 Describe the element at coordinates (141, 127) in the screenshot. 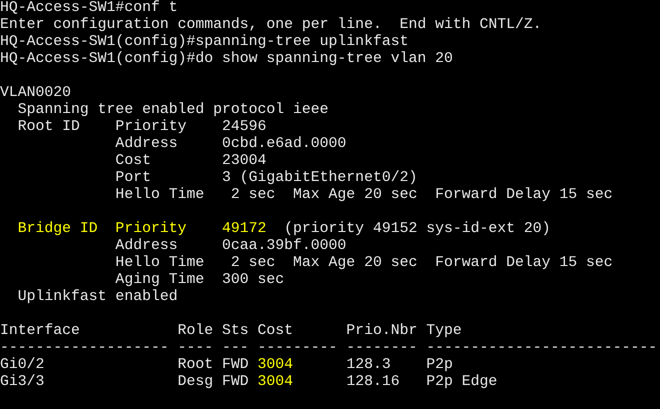

I see `terminal-line: Root ID Priority 24596` at that location.